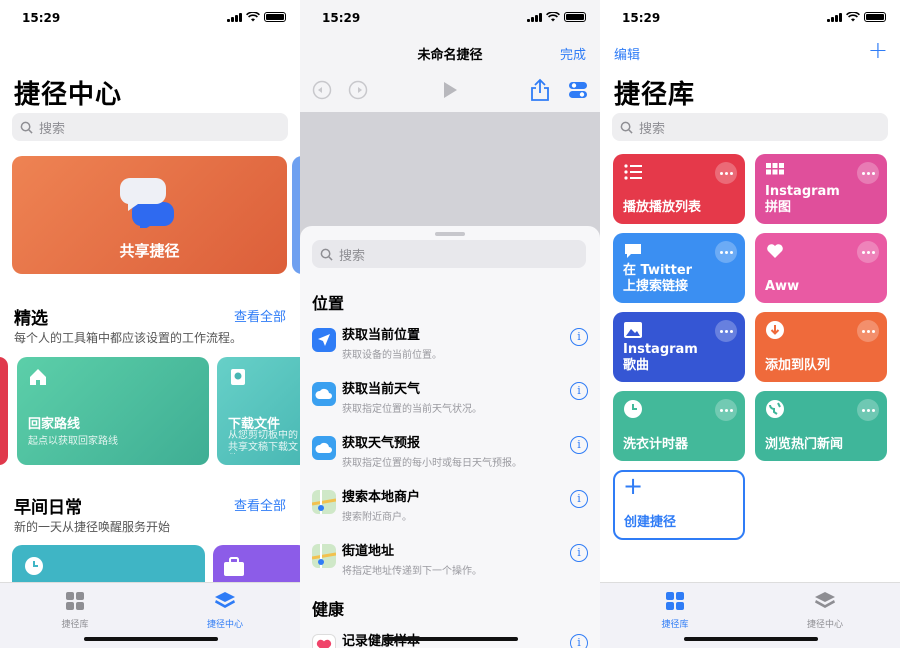 The height and width of the screenshot is (648, 900). Describe the element at coordinates (450, 509) in the screenshot. I see `action-row: 搜索本地商户 搜索附近商户。 i` at that location.